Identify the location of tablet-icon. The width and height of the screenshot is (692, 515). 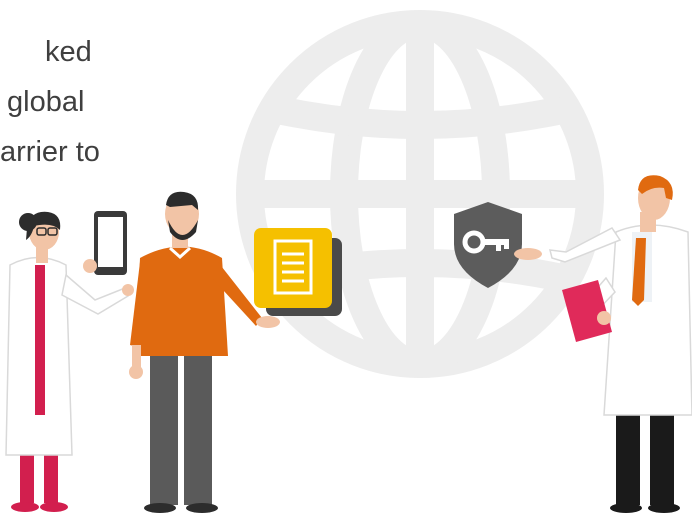
(105, 243).